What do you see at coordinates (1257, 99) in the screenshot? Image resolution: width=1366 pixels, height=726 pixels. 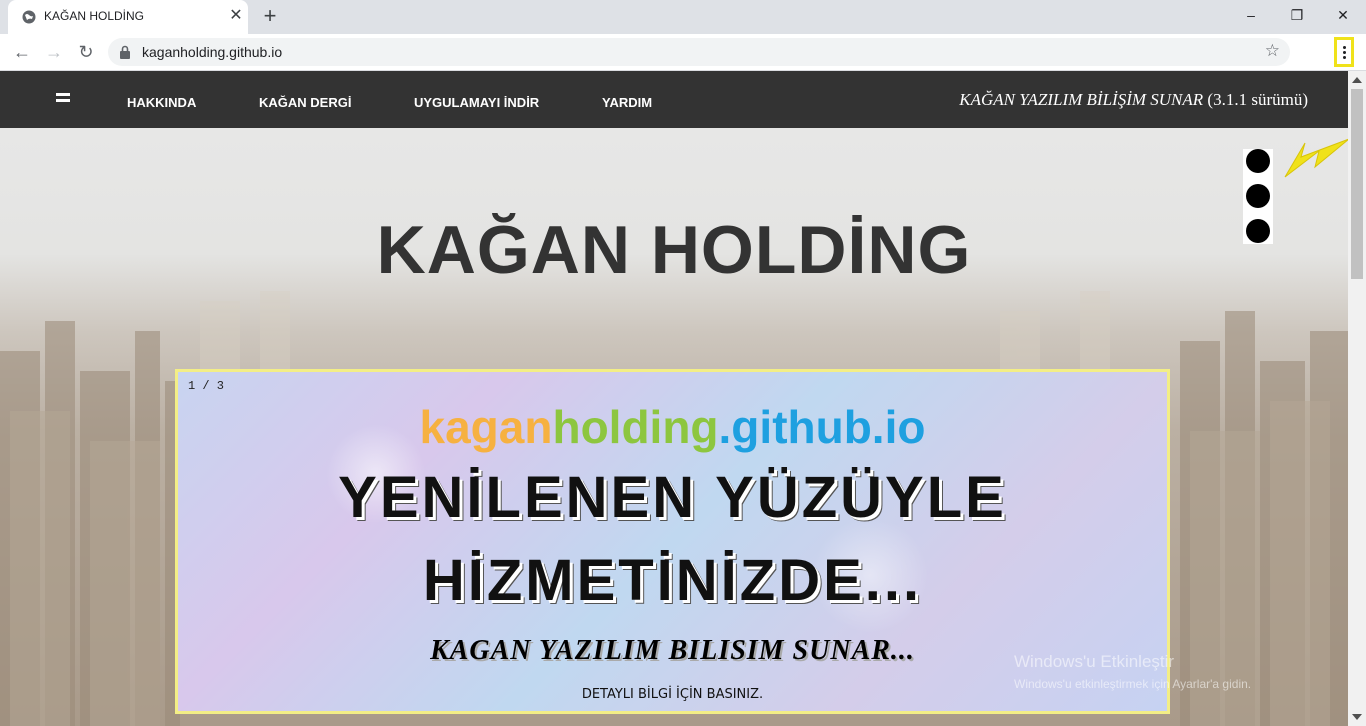 I see `brand-version: (3.1.1 sürümü)` at bounding box center [1257, 99].